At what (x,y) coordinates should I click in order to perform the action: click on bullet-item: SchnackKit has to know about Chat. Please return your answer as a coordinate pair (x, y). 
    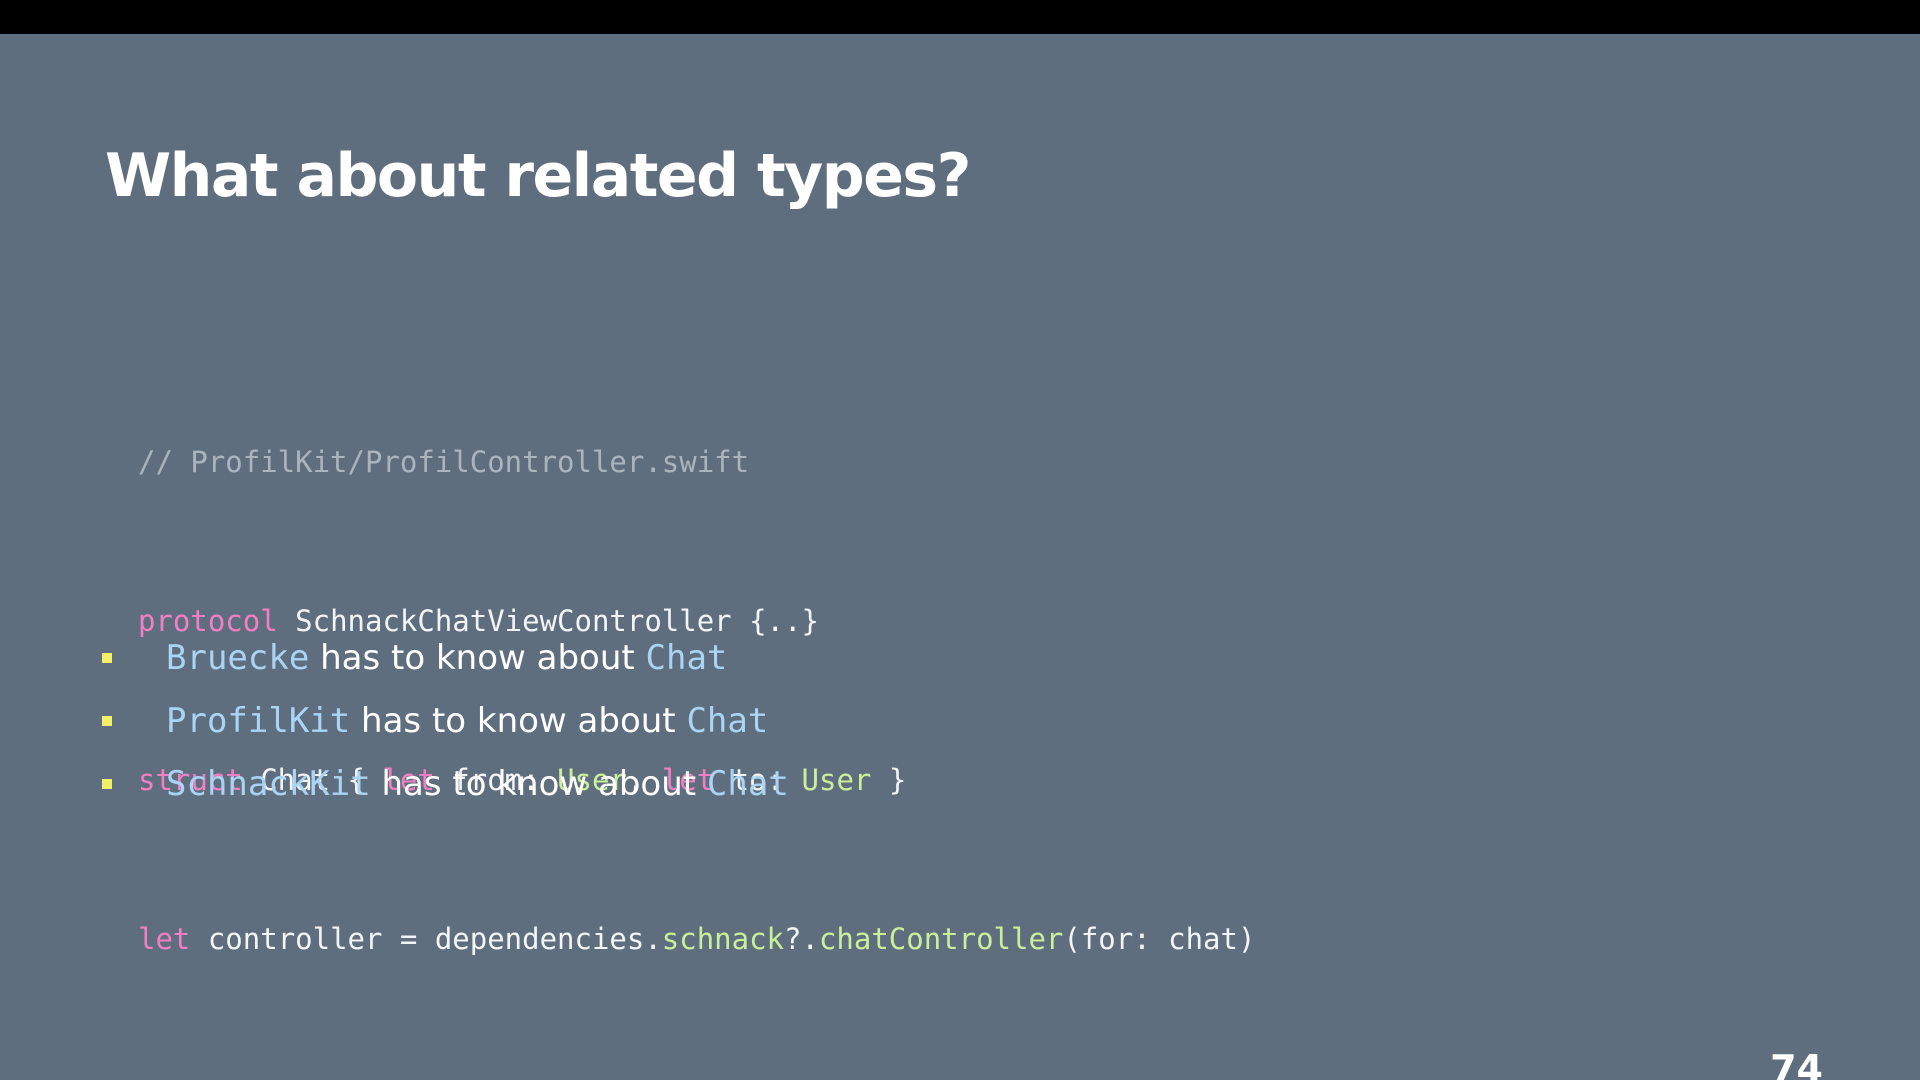
    Looking at the image, I should click on (445, 783).